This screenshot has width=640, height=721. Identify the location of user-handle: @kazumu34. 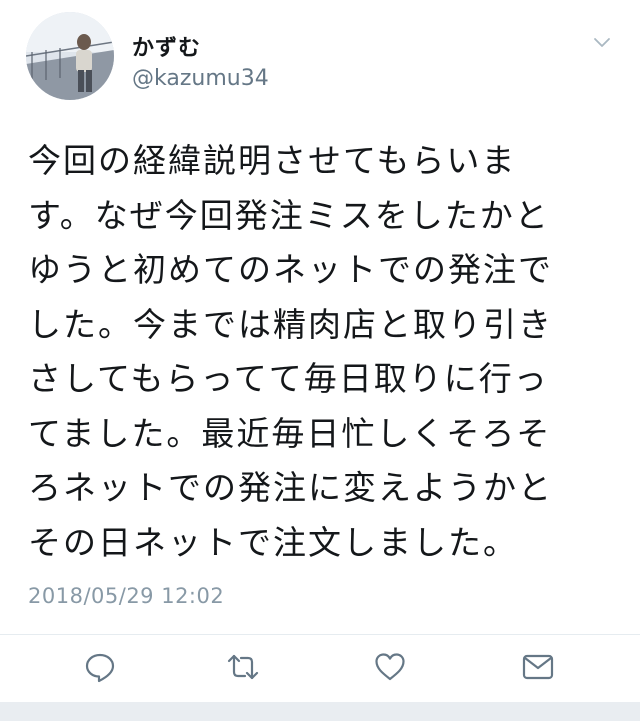
(200, 78).